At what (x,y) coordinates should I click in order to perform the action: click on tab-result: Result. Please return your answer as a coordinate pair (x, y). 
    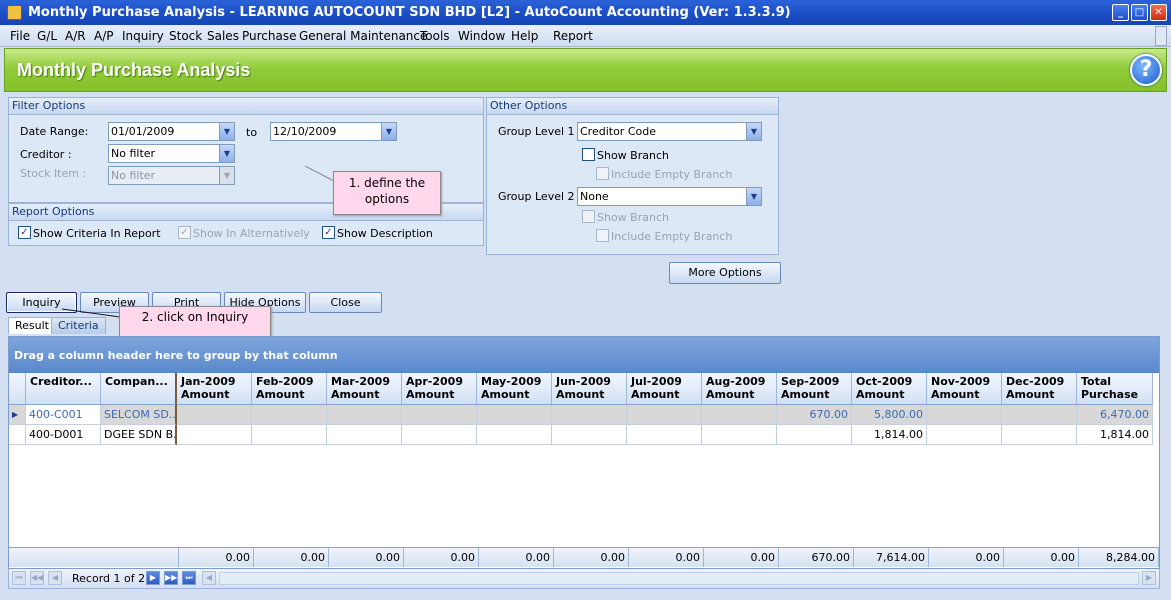
    Looking at the image, I should click on (32, 325).